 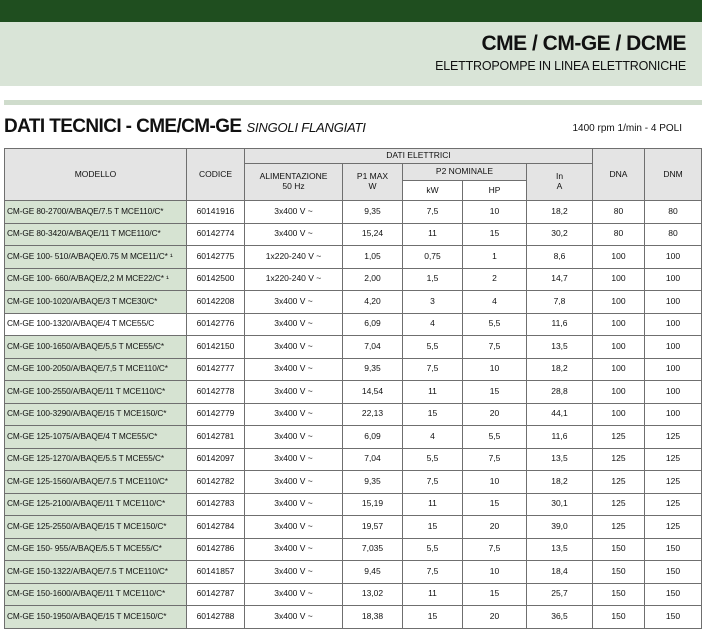 I want to click on model-cell: CM-GE 100-1020/A/BAQE/3 T MCE30/C*, so click(x=95, y=302).